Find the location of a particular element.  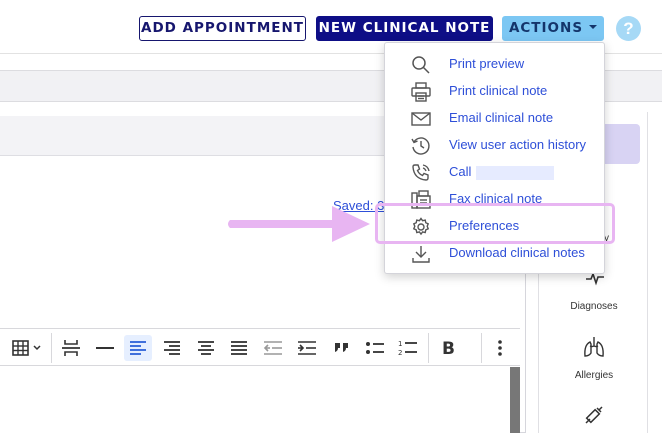

help-button: ? is located at coordinates (628, 28).